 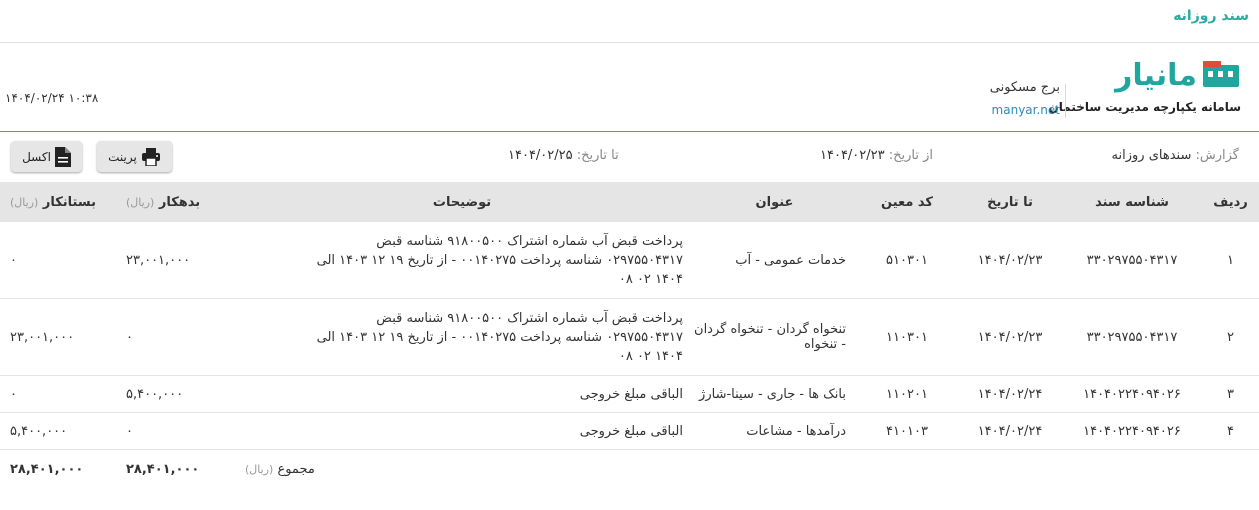 I want to click on brand-tagline: سامانه یکپارچه مدیریت ساختمان, so click(x=1144, y=107).